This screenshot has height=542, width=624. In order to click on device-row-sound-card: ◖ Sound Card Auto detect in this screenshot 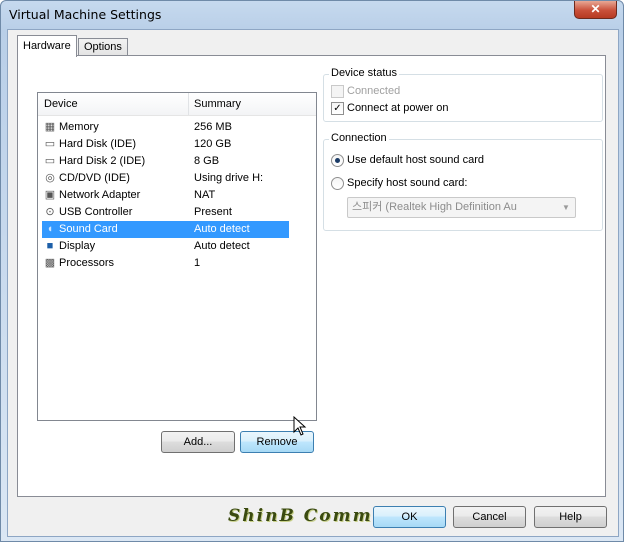, I will do `click(165, 229)`.